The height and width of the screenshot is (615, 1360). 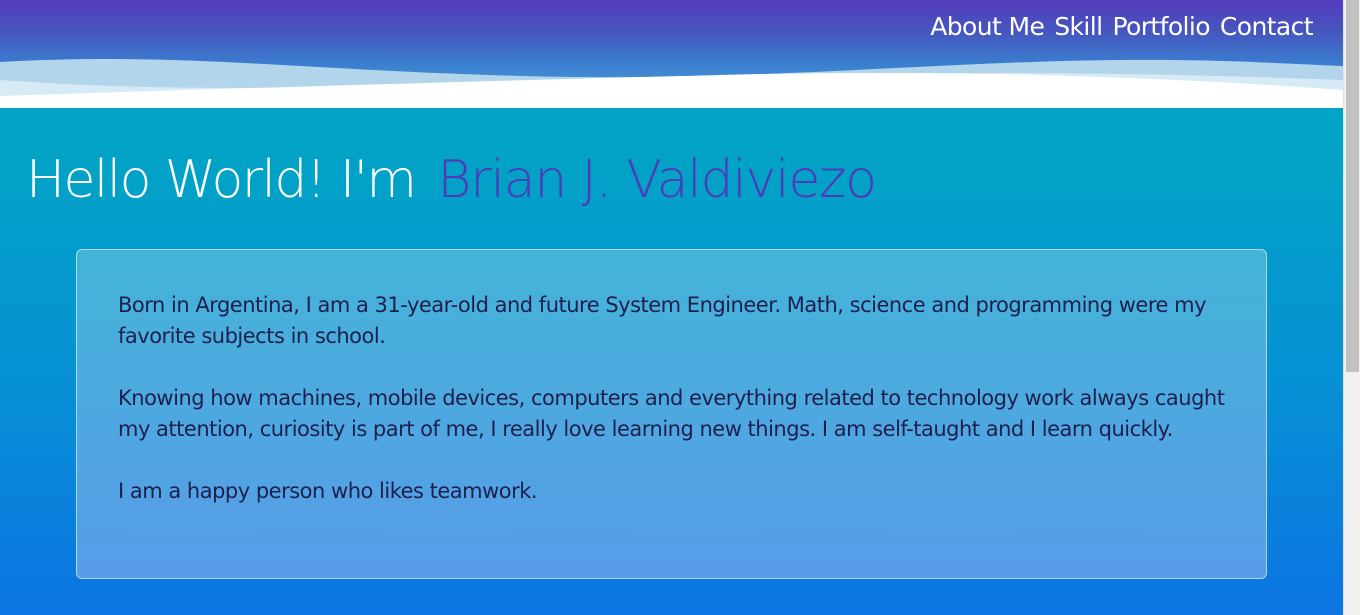 I want to click on nav-link-about-me: About Me, so click(x=987, y=26).